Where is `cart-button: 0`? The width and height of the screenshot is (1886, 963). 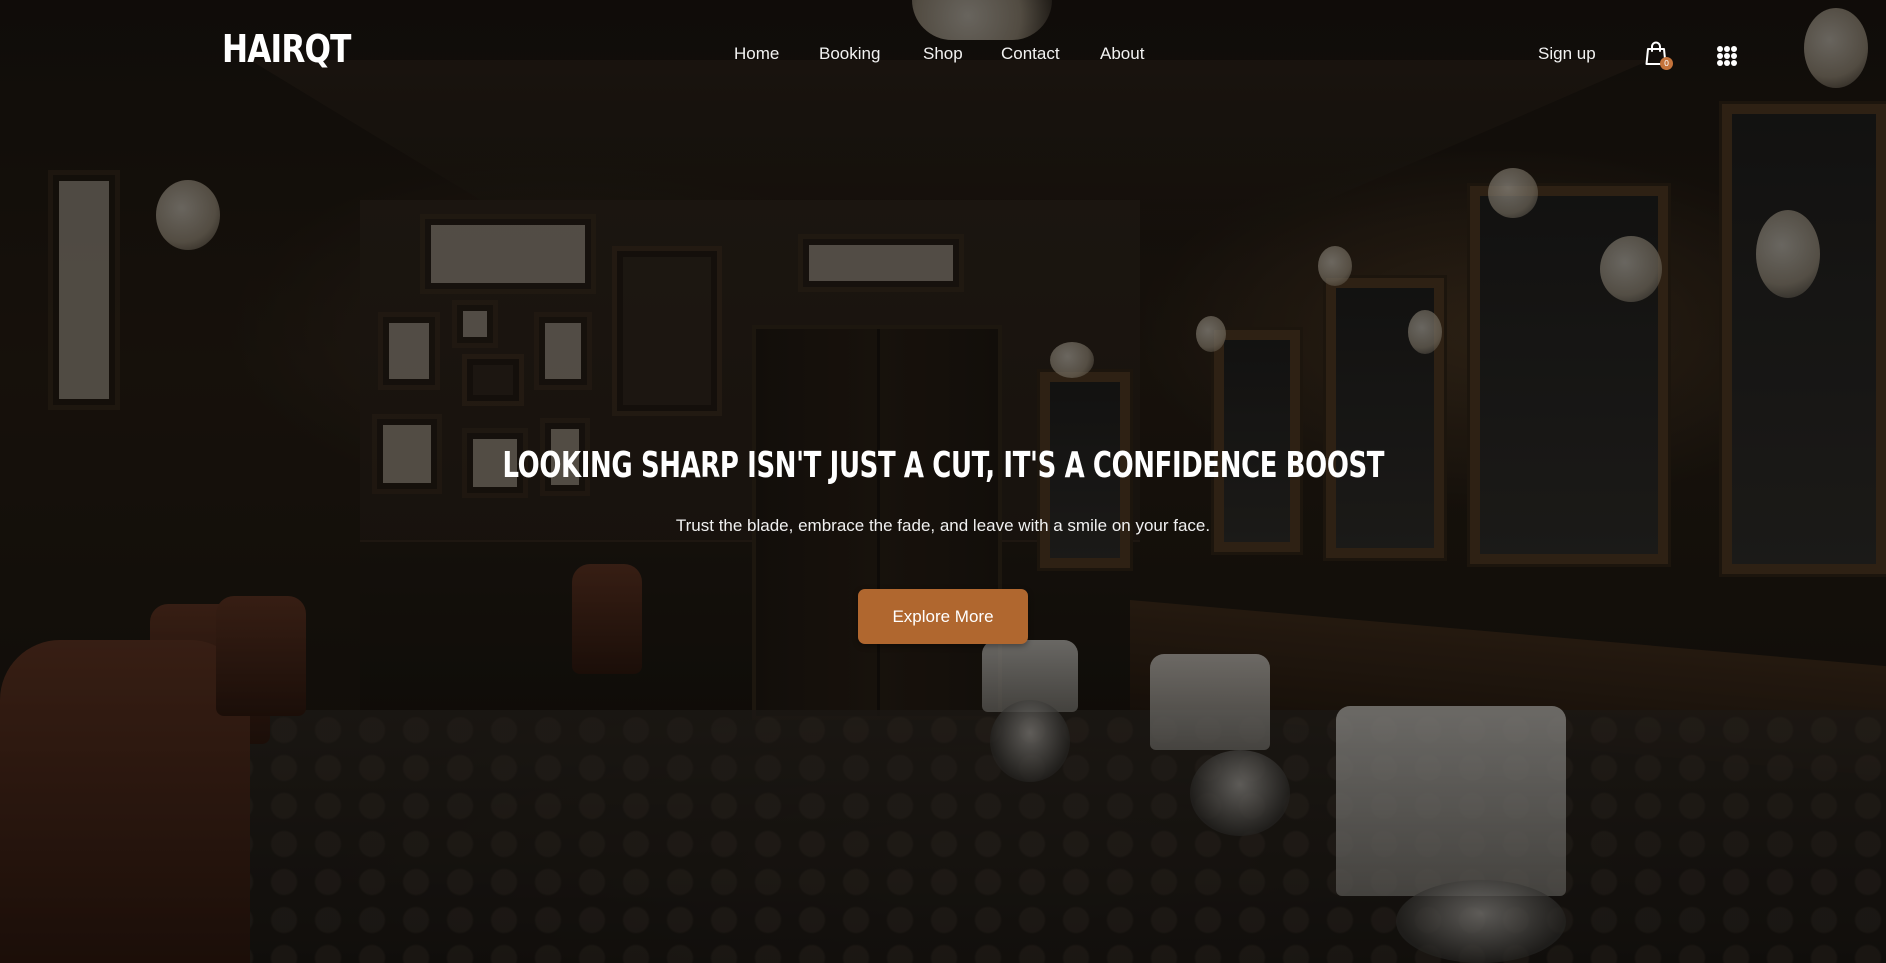 cart-button: 0 is located at coordinates (1658, 55).